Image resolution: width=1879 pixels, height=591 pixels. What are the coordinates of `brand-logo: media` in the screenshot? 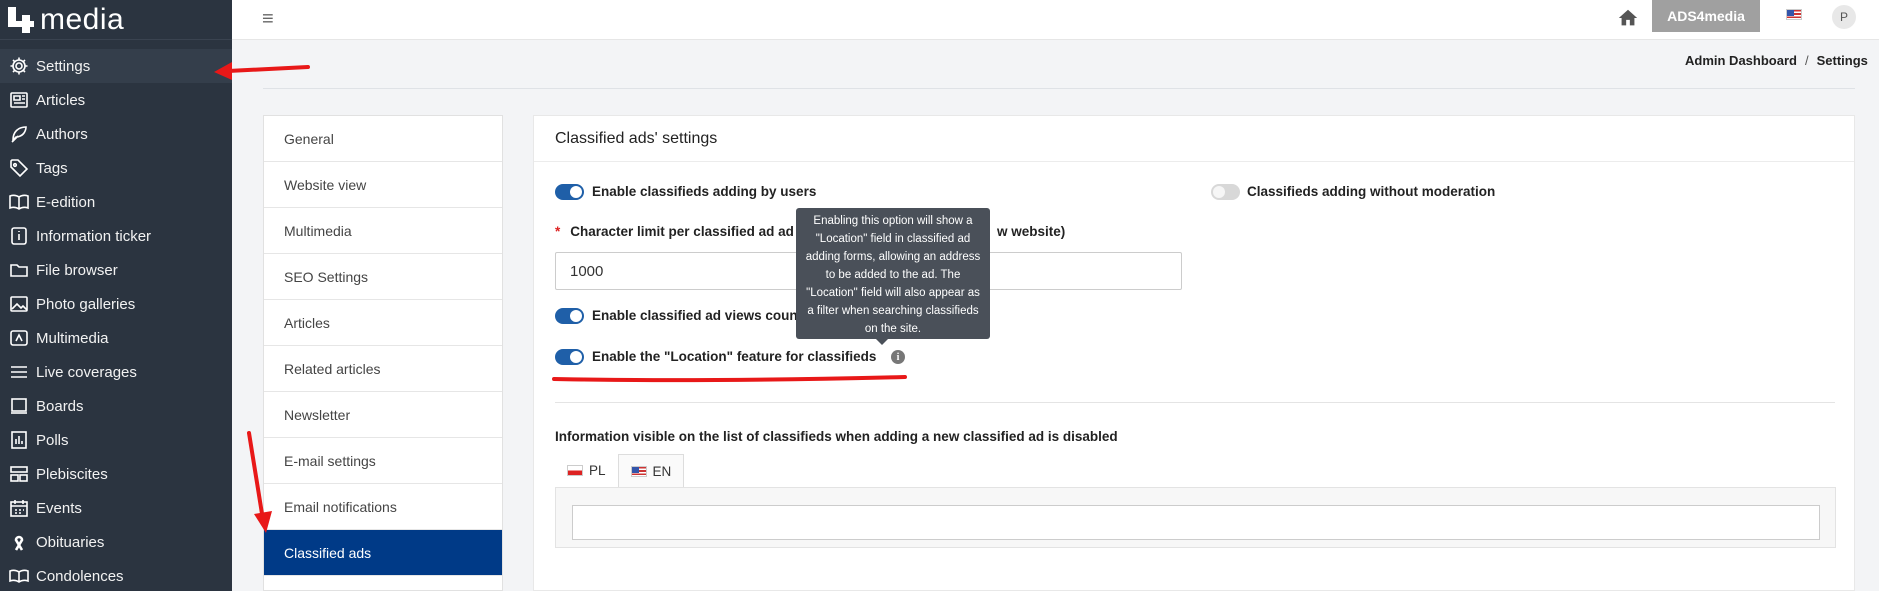 It's located at (116, 20).